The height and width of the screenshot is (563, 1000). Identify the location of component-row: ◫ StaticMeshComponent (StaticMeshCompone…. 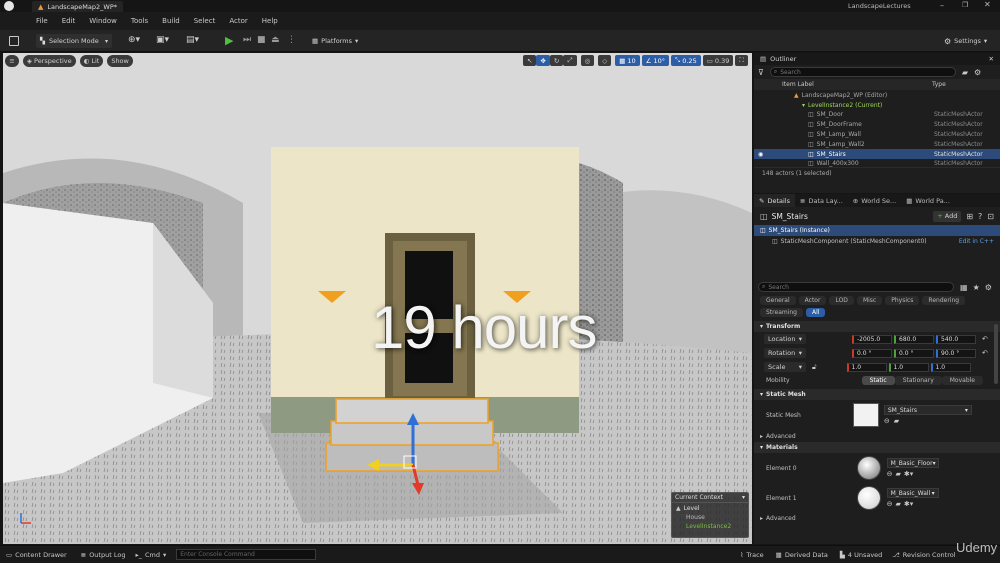
(877, 241).